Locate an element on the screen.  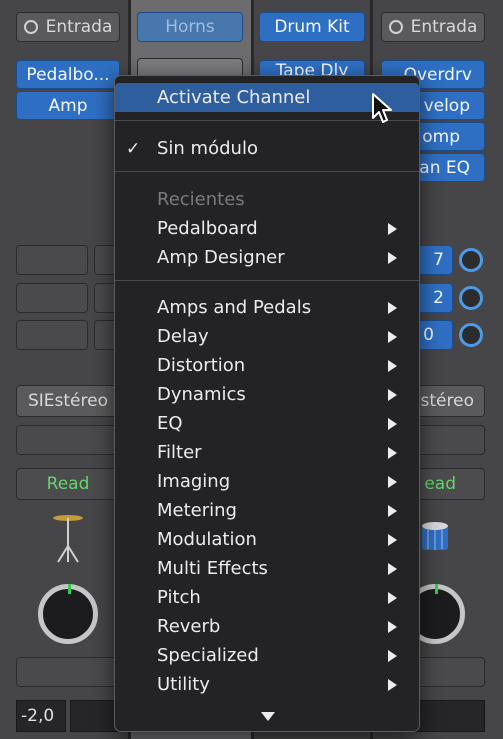
pan-knob is located at coordinates (68, 614).